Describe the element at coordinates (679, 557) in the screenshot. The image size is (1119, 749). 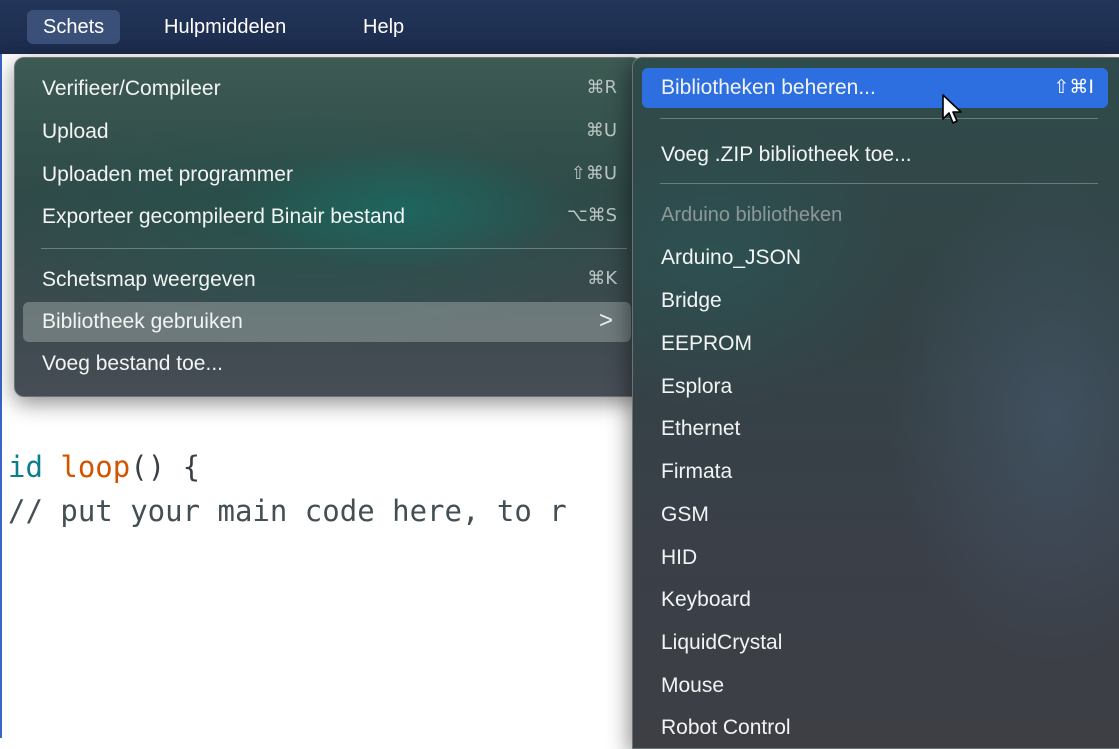
I see `library-label: HID` at that location.